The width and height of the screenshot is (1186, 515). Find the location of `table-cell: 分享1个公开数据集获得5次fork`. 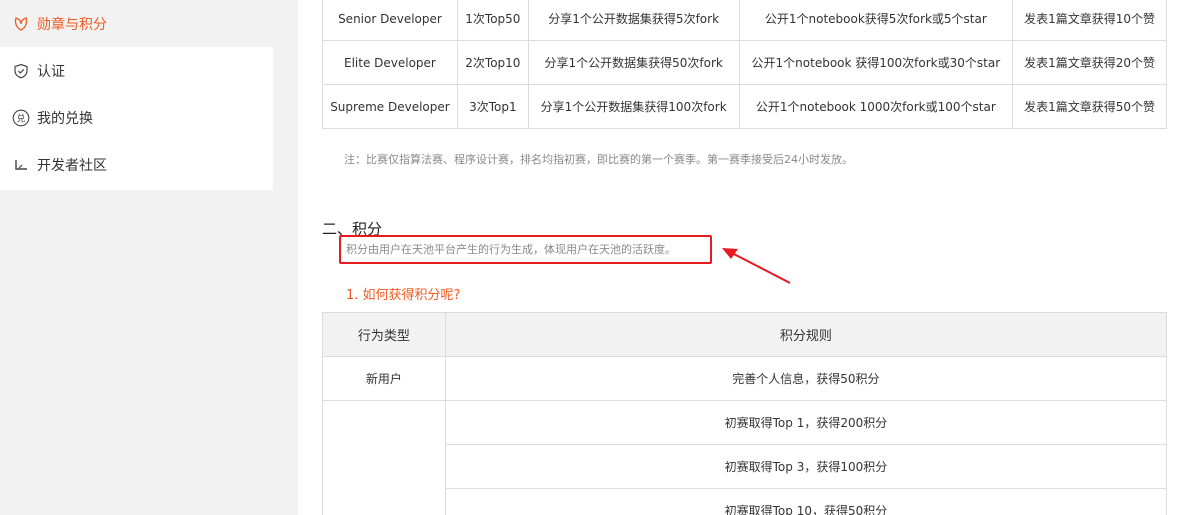

table-cell: 分享1个公开数据集获得5次fork is located at coordinates (633, 20).